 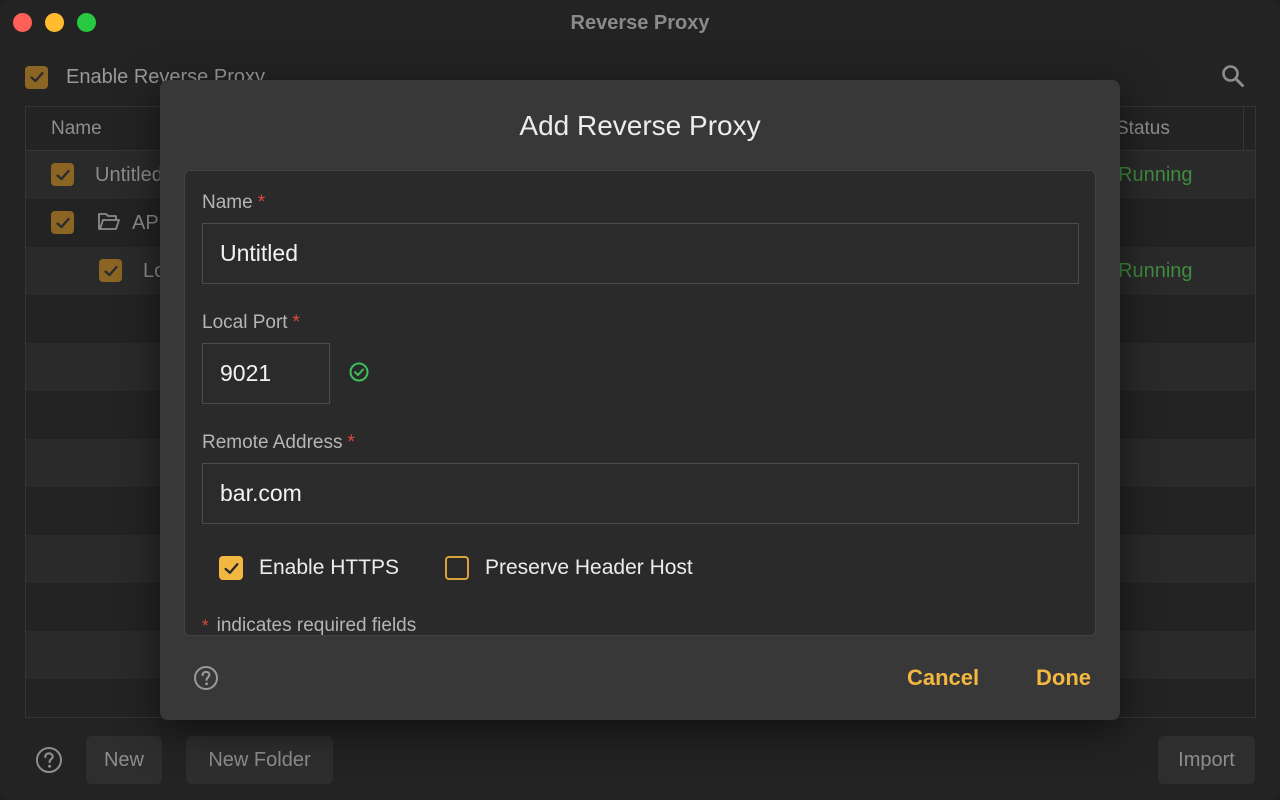 I want to click on remote-address-field-label: Remote Address *, so click(x=278, y=443).